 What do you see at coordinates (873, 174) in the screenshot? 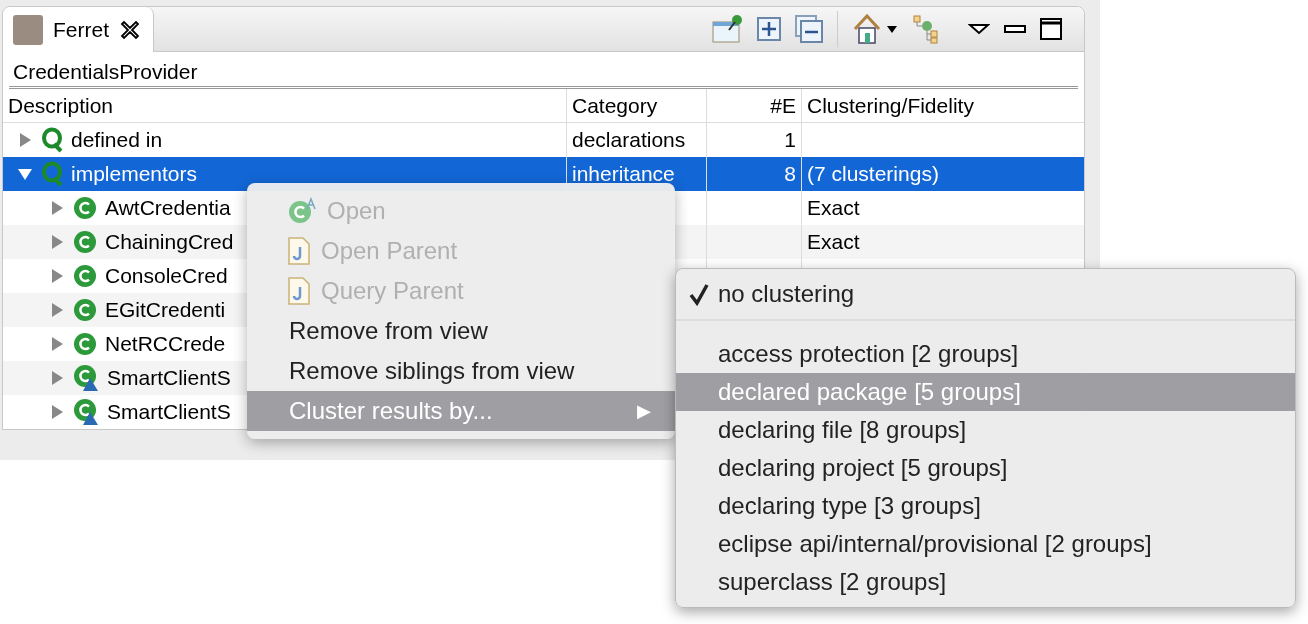
I see `clustering-cell-text: (7 clusterings)` at bounding box center [873, 174].